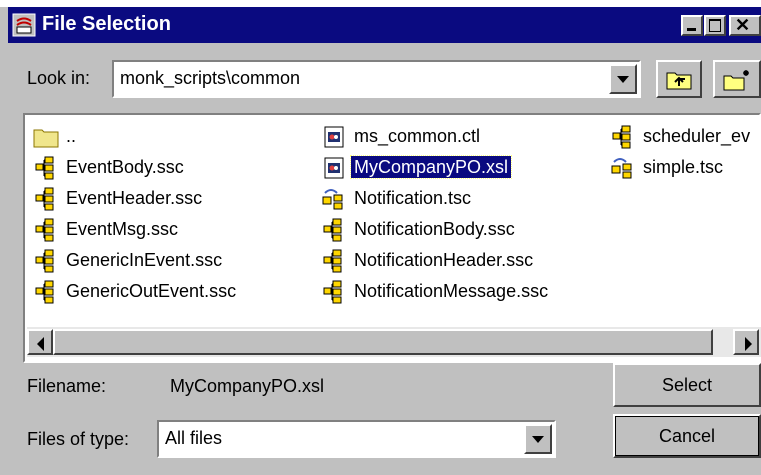 The image size is (761, 475). I want to click on file-name: NotificationMessage.ssc, so click(451, 291).